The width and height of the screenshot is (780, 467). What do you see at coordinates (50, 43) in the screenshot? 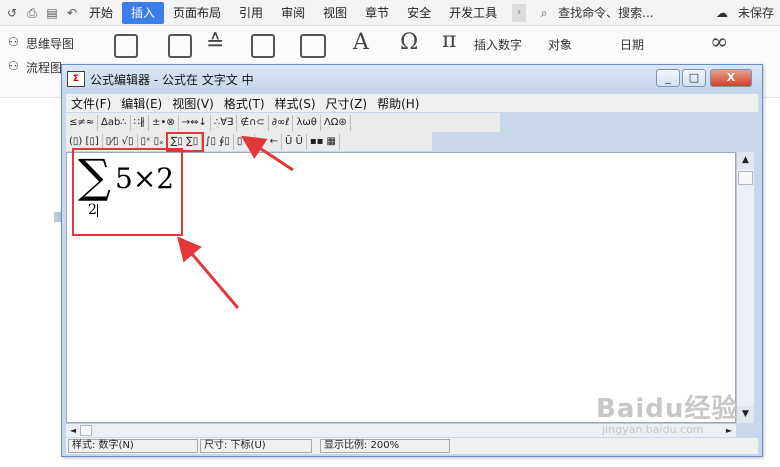
I see `mindmap-button: 思维导图` at bounding box center [50, 43].